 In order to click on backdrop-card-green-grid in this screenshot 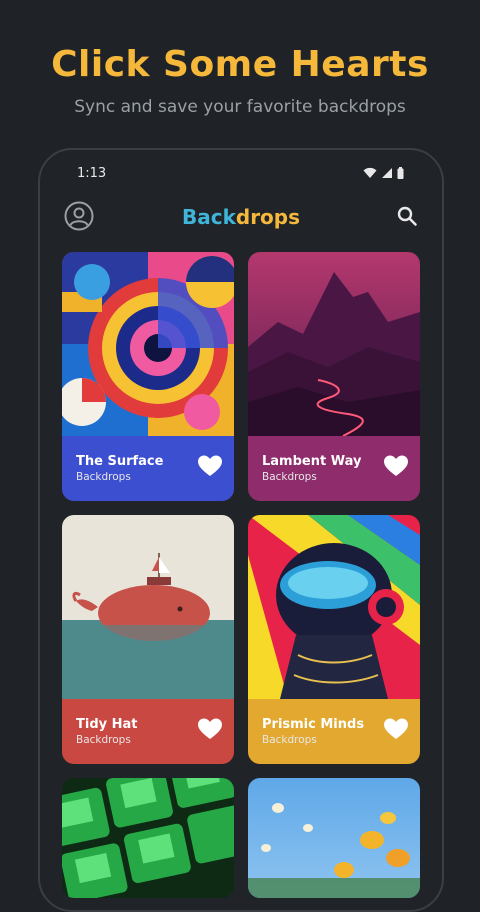, I will do `click(148, 838)`.